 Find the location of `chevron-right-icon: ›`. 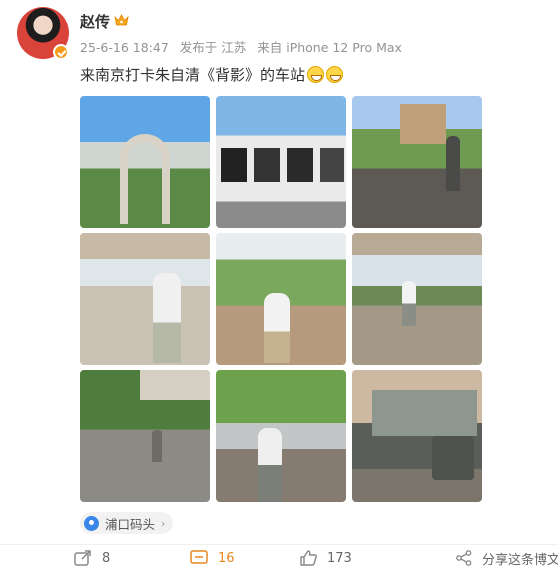

chevron-right-icon: › is located at coordinates (163, 523).